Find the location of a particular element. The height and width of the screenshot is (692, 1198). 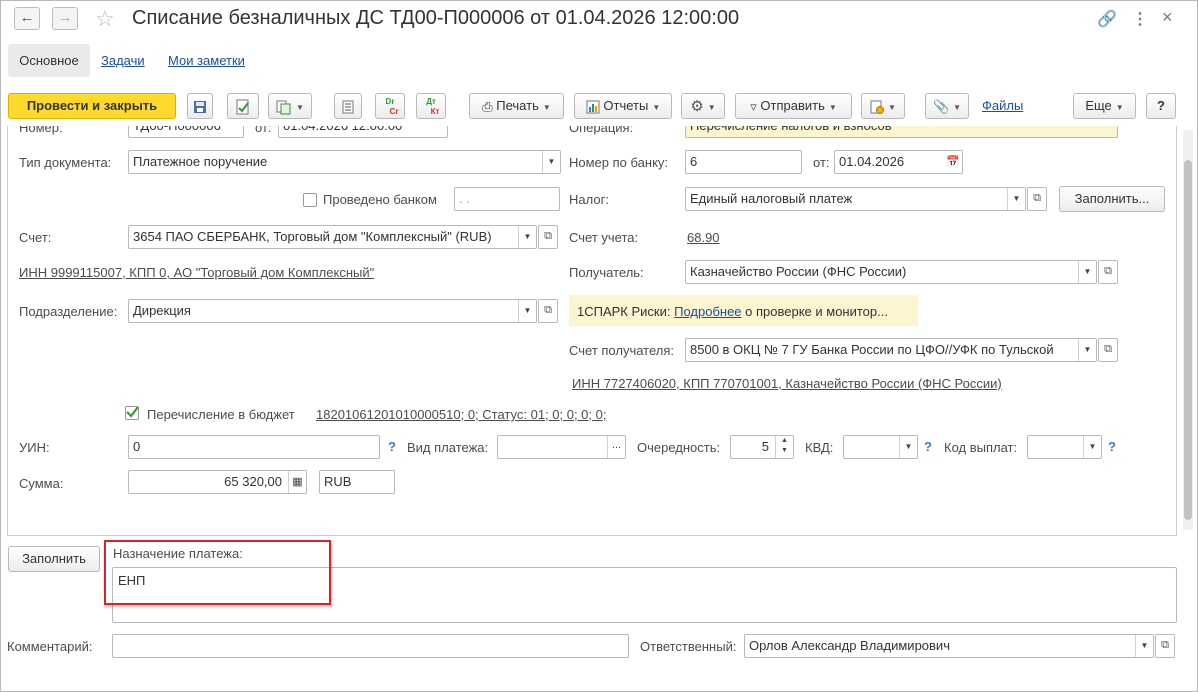

department-select: Дирекция ▼ is located at coordinates (332, 311).